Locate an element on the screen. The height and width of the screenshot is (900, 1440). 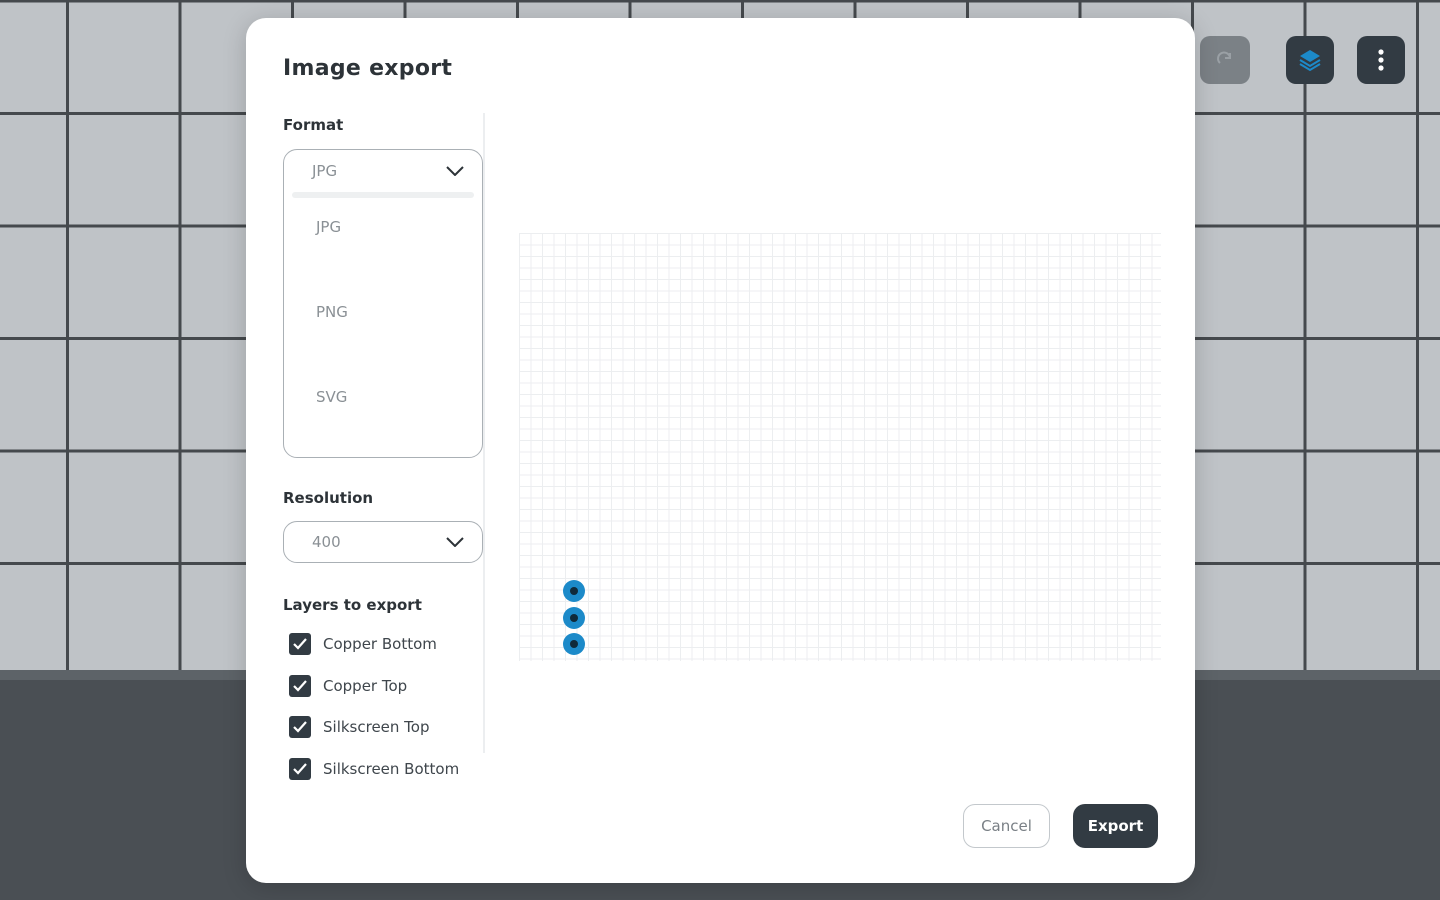
layer-option-silkscreen-top: Silkscreen Top is located at coordinates (359, 727).